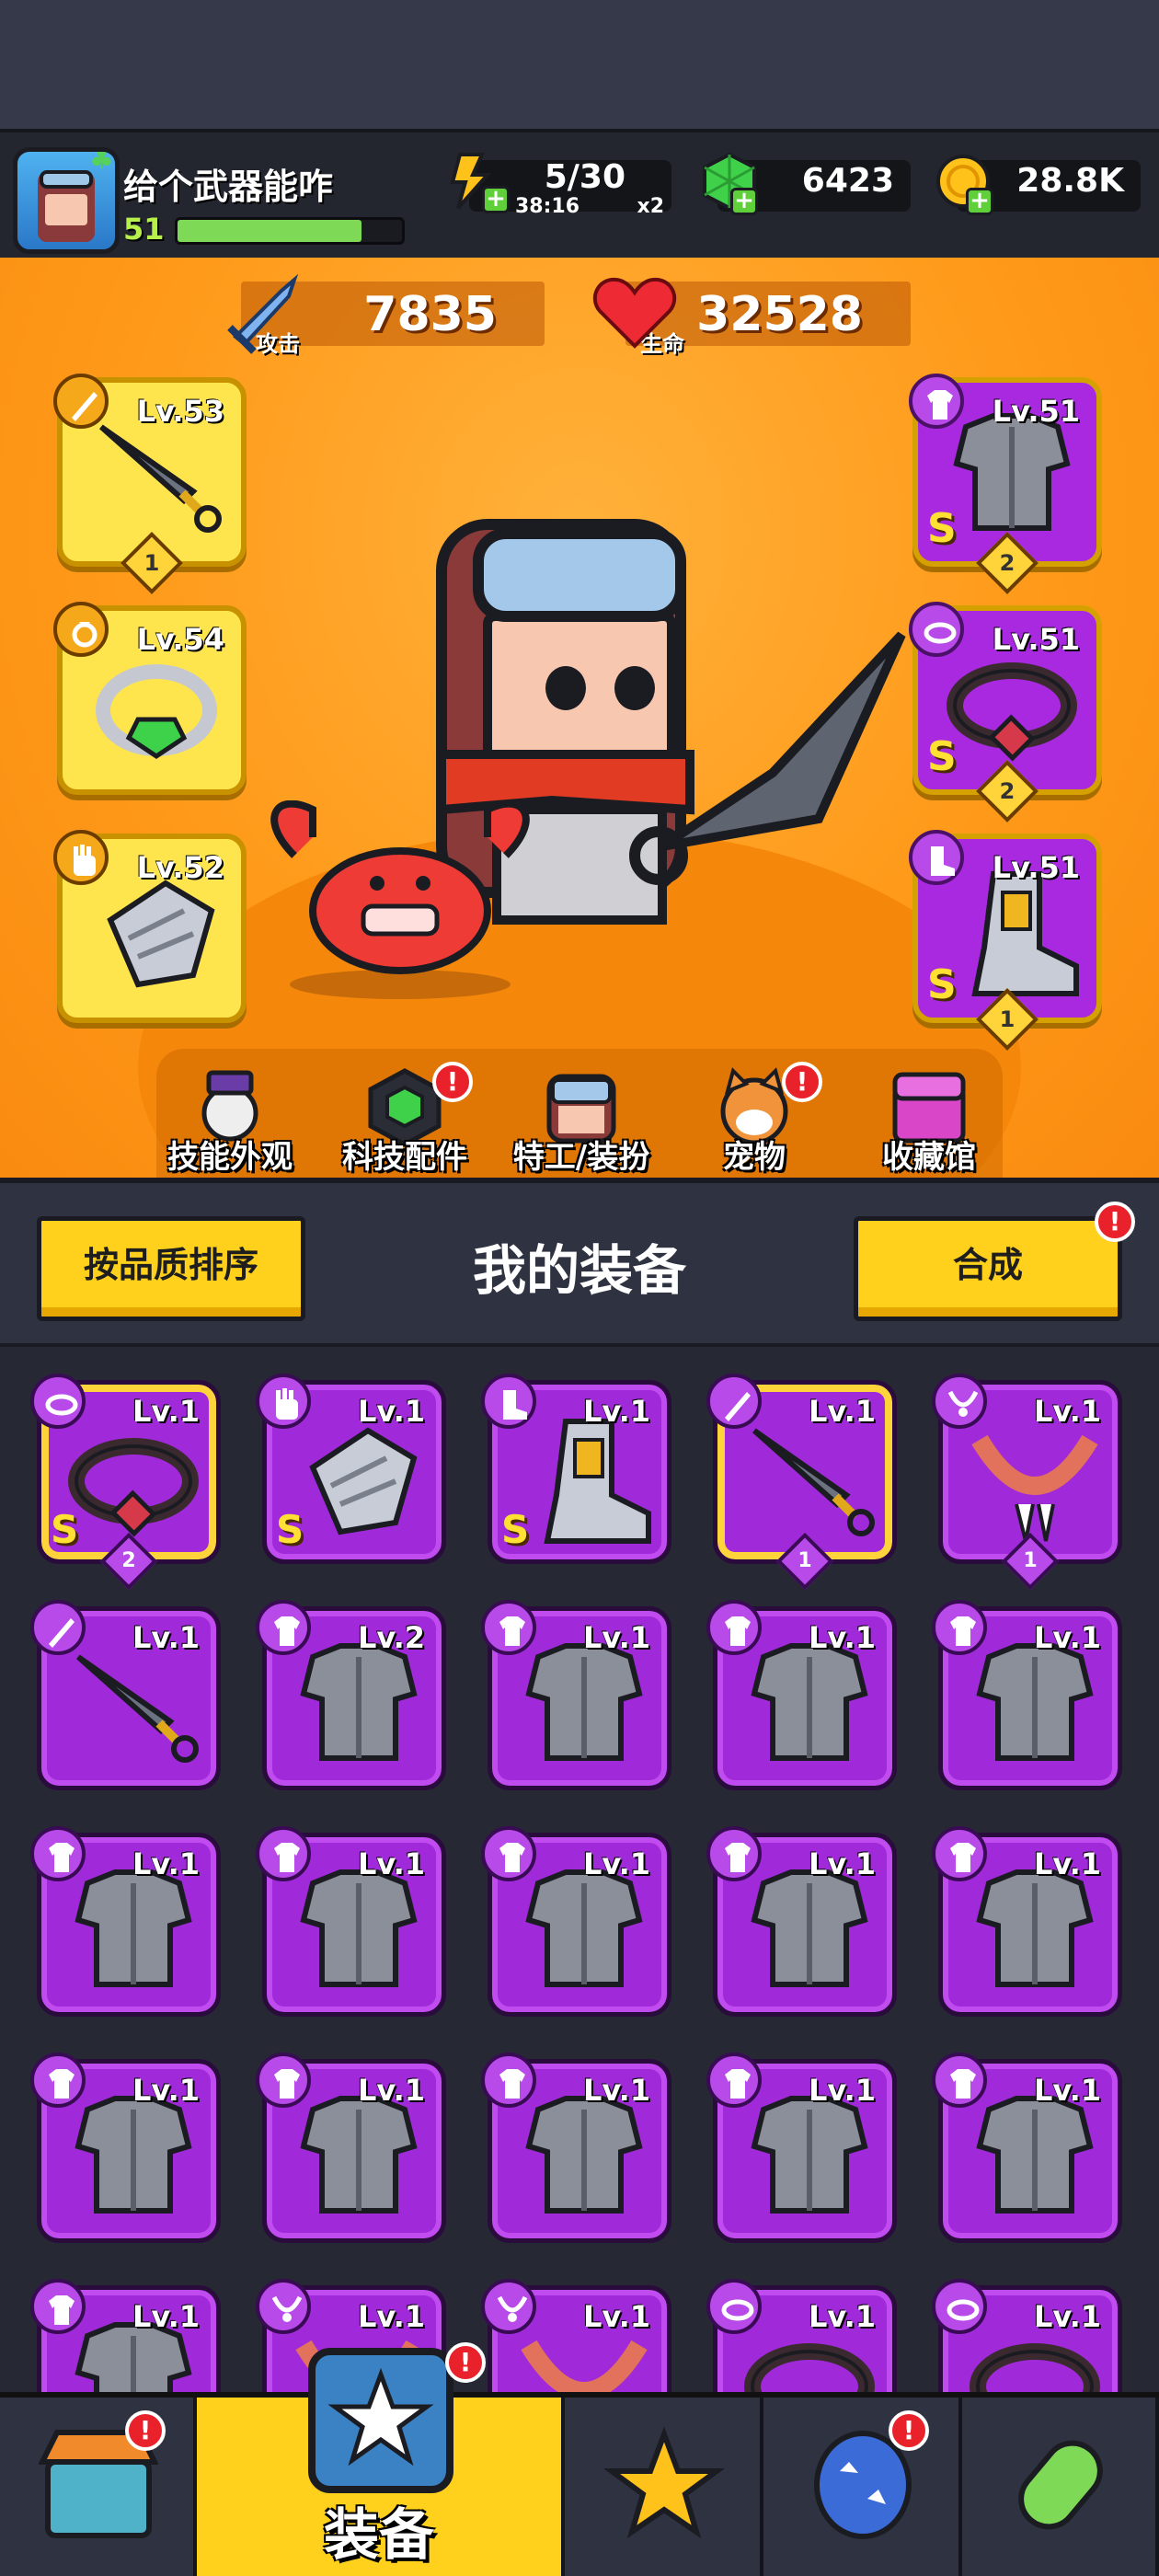 This screenshot has width=1159, height=2576. I want to click on sword-icon, so click(263, 313).